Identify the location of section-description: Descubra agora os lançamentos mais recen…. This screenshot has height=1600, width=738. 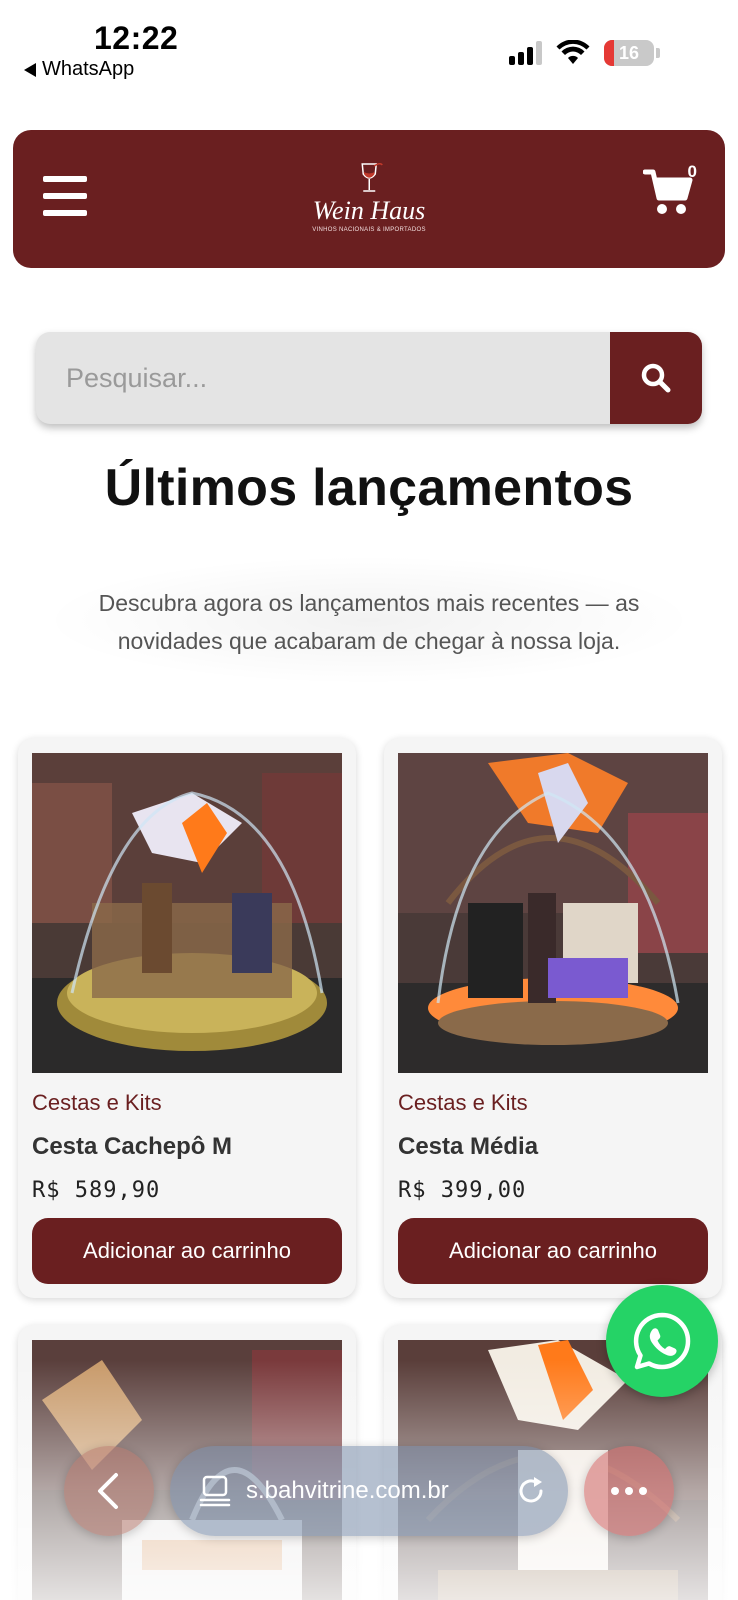
(369, 622).